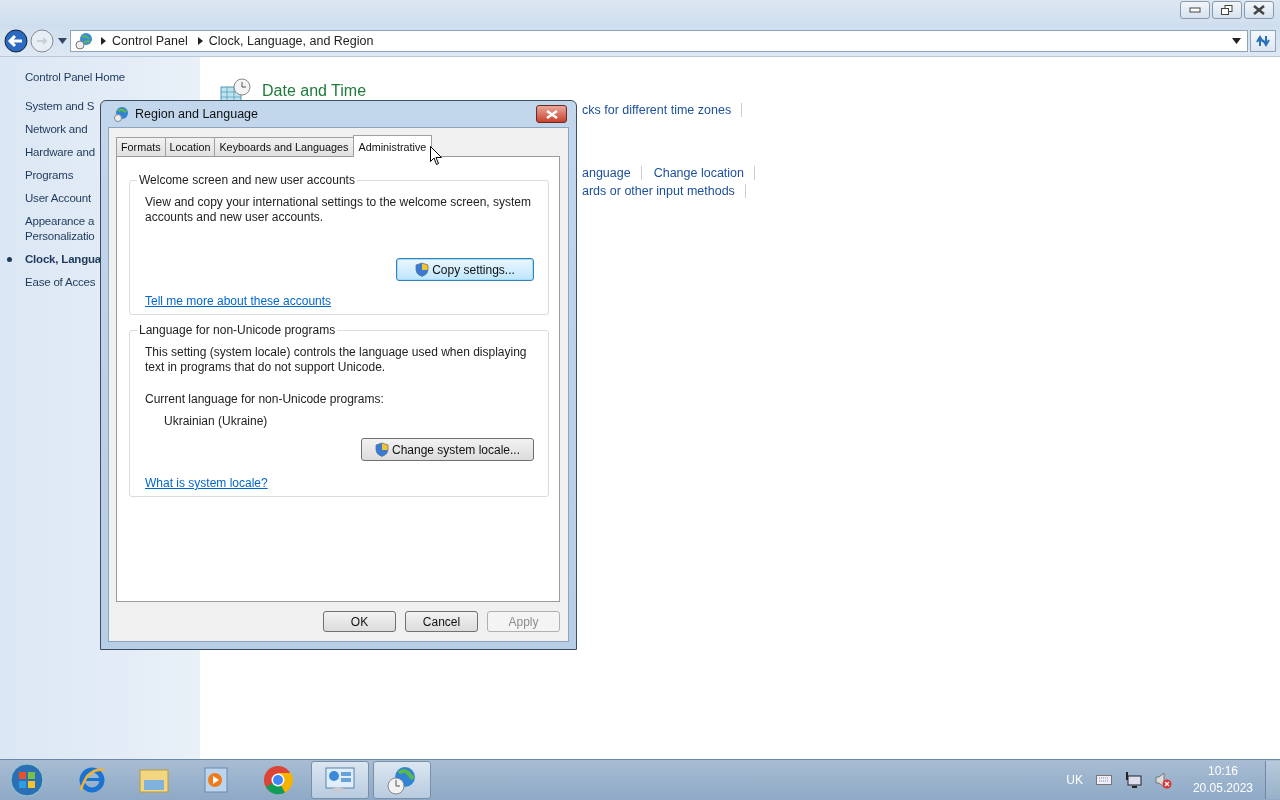 The height and width of the screenshot is (800, 1280). I want to click on group-title: Language for non-Unicode programs, so click(237, 330).